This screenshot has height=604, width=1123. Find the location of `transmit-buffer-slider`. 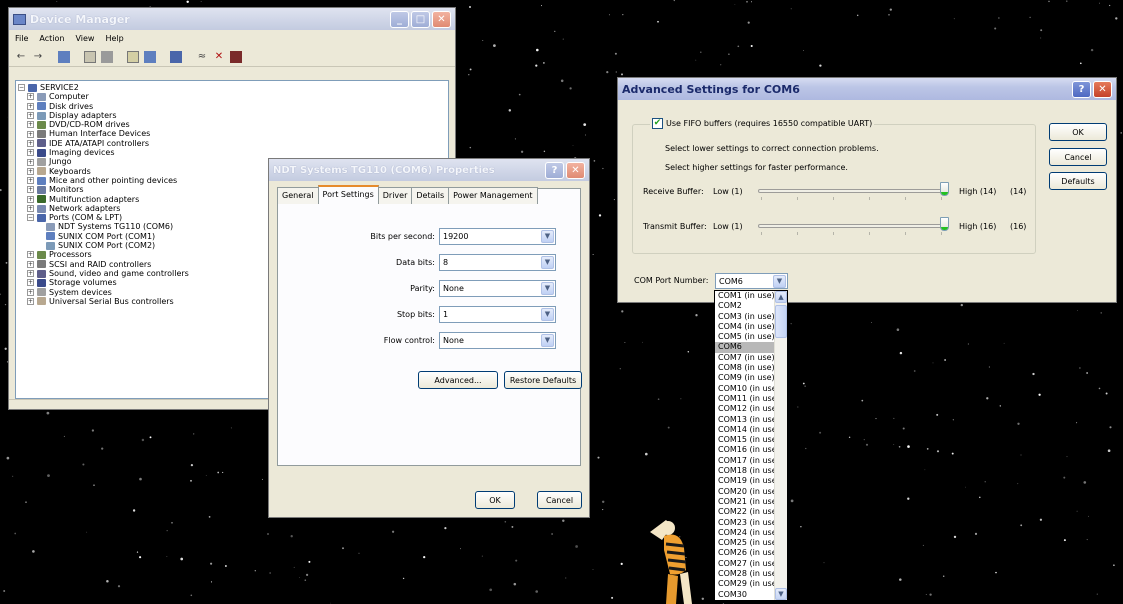

transmit-buffer-slider is located at coordinates (944, 224).